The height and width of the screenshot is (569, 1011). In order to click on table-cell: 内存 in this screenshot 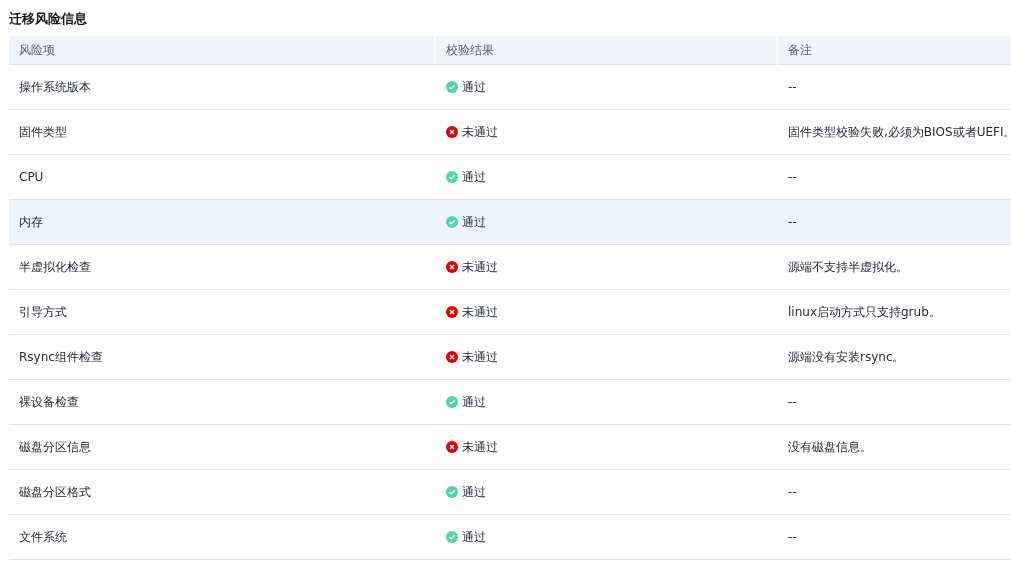, I will do `click(222, 222)`.